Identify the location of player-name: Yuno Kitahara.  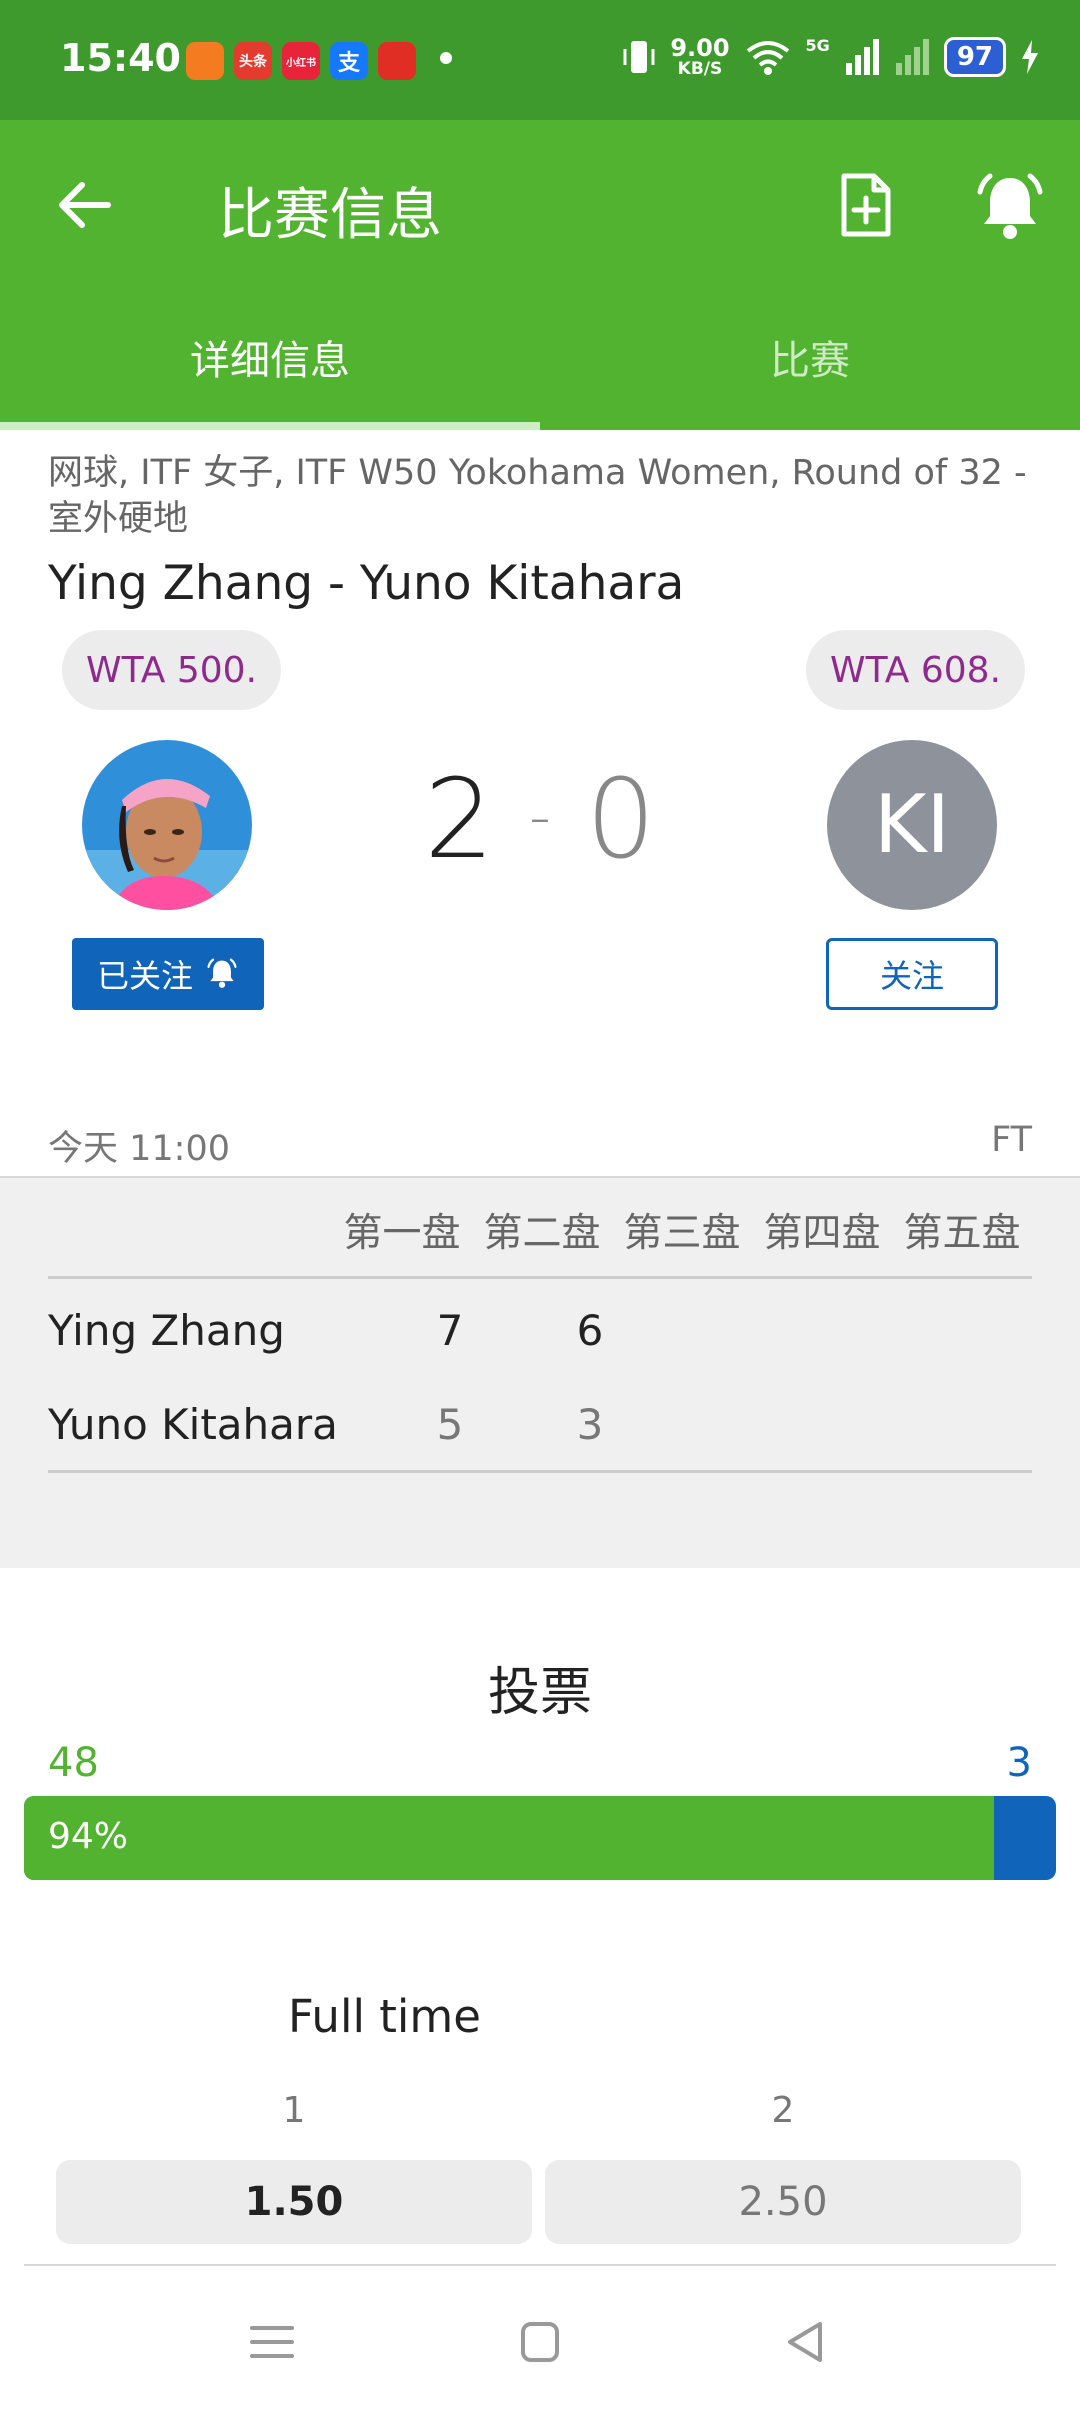
(193, 1424).